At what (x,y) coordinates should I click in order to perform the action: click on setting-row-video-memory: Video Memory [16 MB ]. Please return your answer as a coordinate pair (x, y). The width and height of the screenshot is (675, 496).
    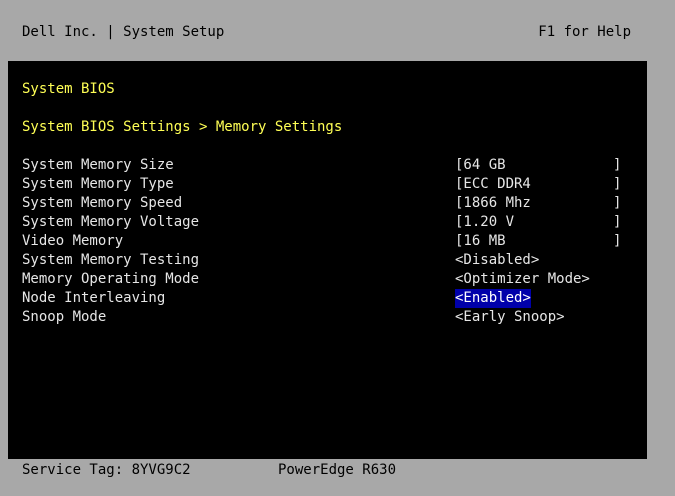
    Looking at the image, I should click on (327, 241).